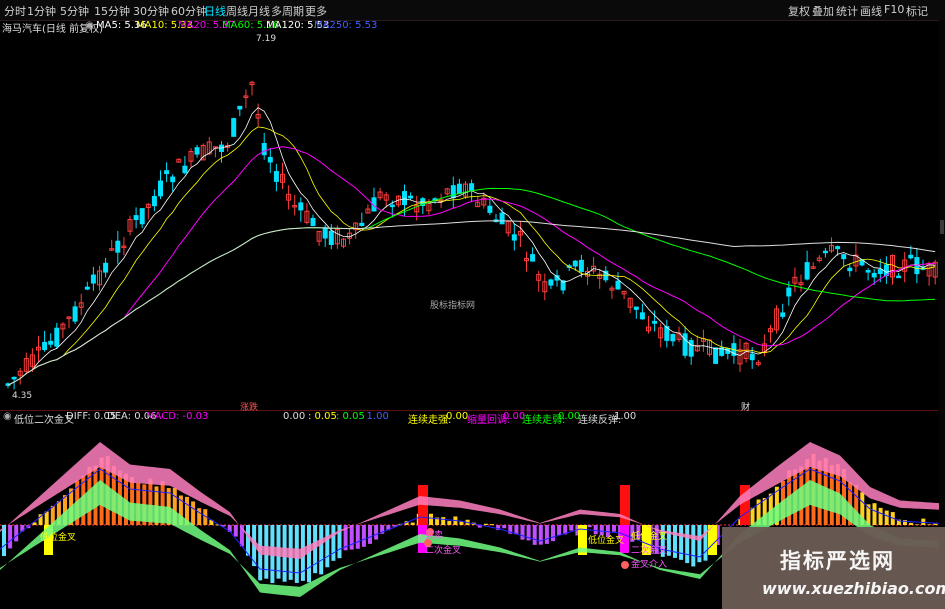  What do you see at coordinates (606, 541) in the screenshot?
I see `signal-label-d: 低位金叉` at bounding box center [606, 541].